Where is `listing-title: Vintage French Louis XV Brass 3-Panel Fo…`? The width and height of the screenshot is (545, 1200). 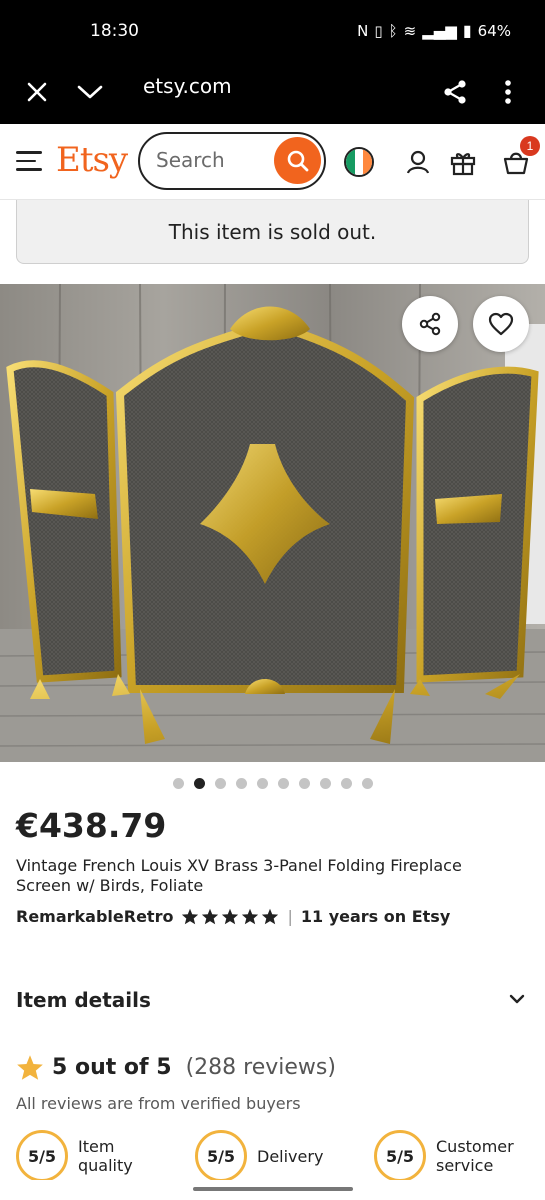 listing-title: Vintage French Louis XV Brass 3-Panel Fo… is located at coordinates (239, 875).